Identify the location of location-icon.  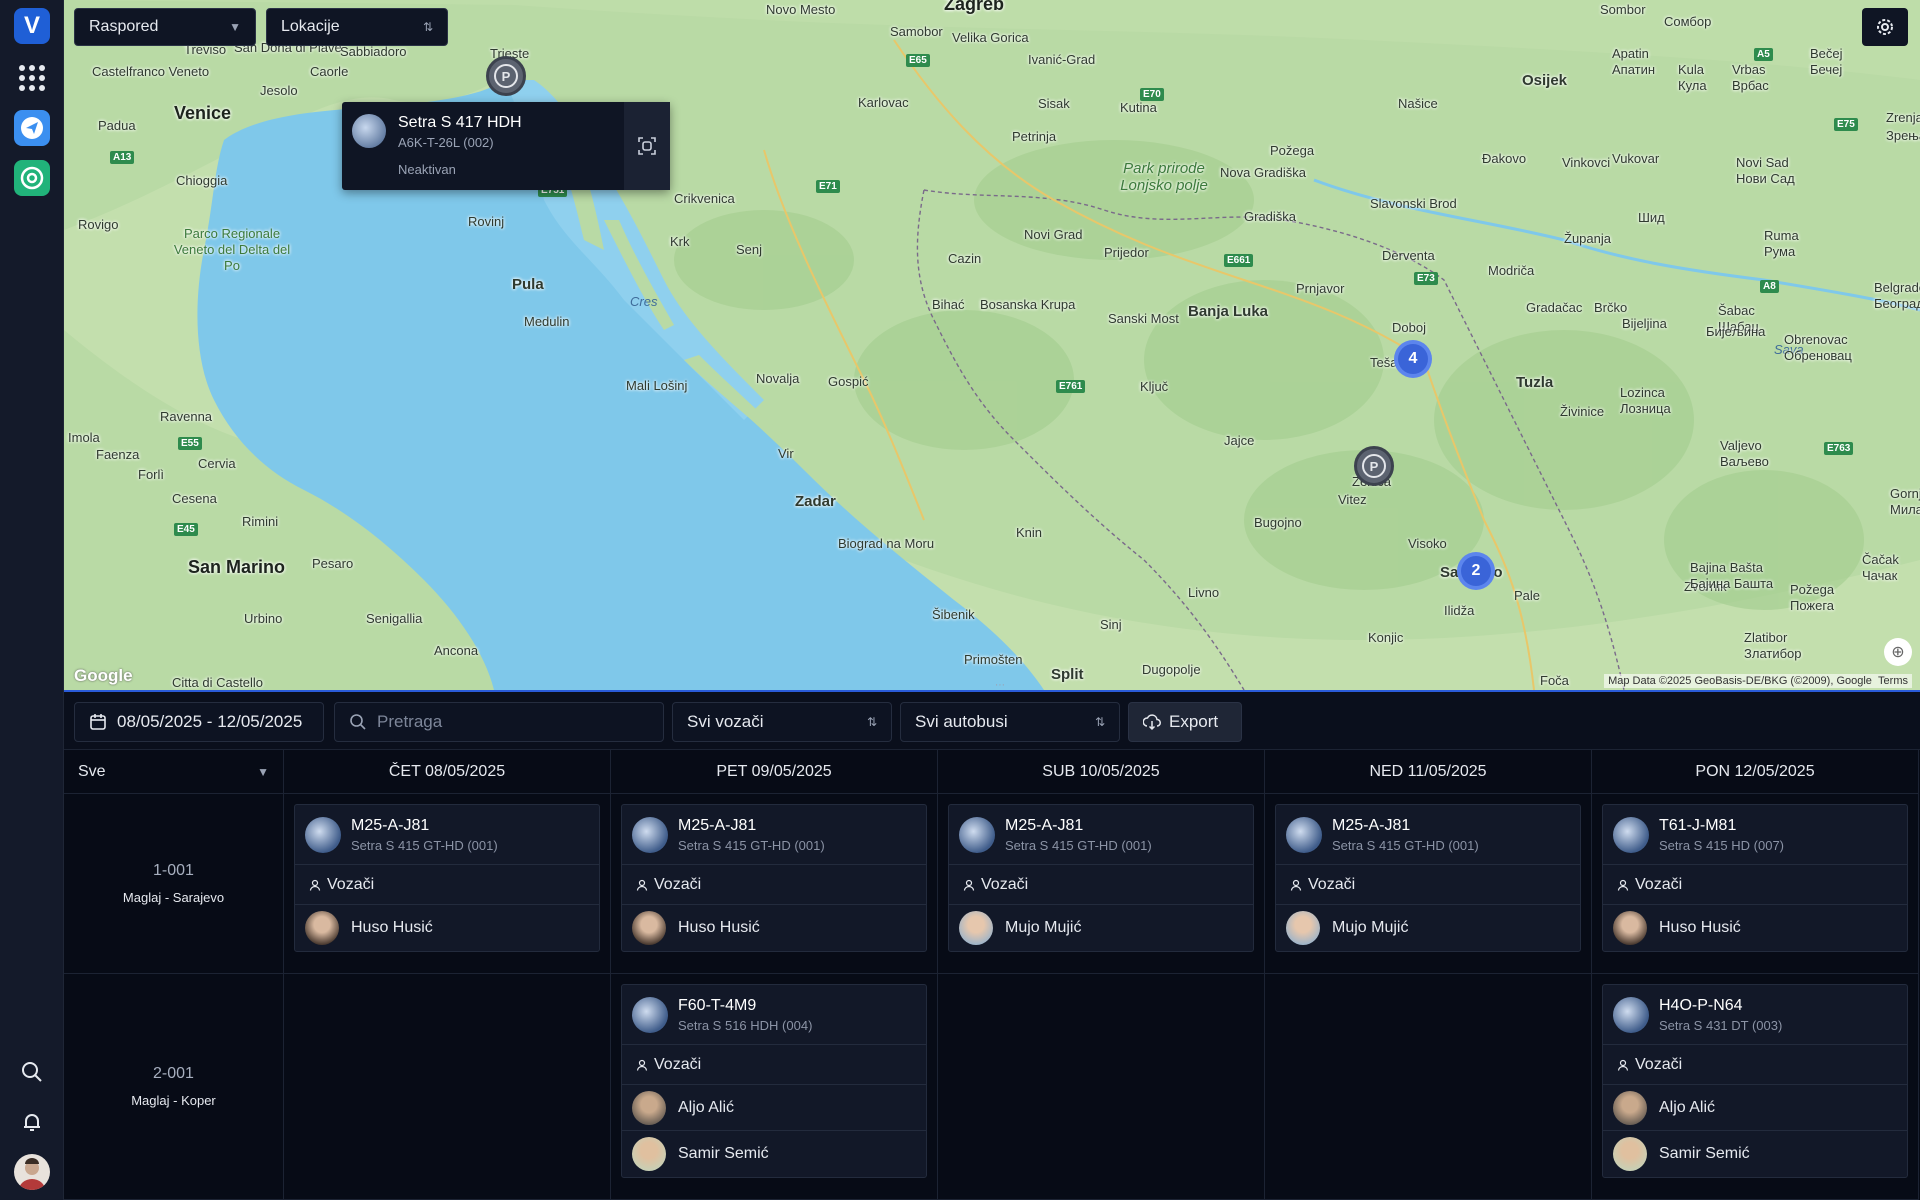
(32, 178).